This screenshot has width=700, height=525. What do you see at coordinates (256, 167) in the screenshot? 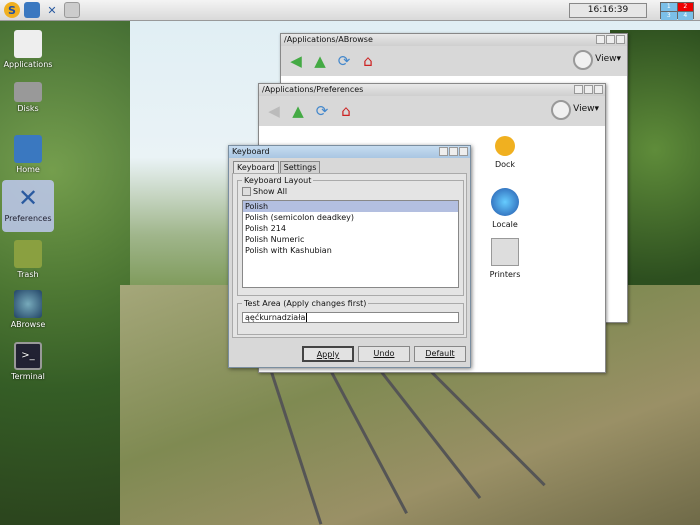
I see `tab-keyboard: Keyboard` at bounding box center [256, 167].